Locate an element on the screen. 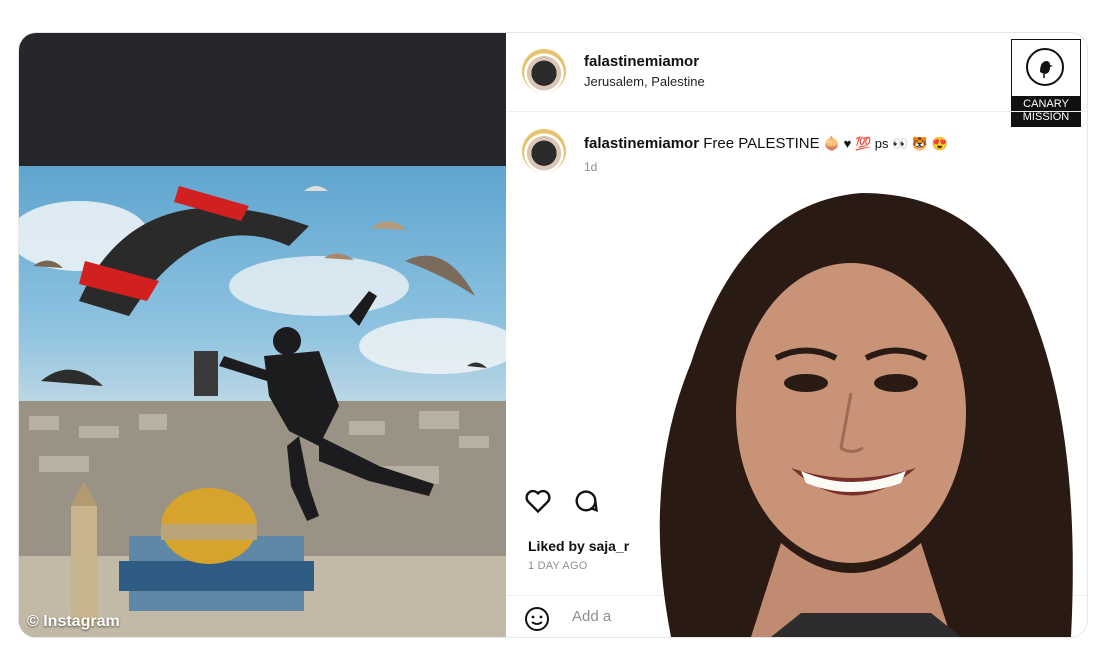  instagram-watermark: © Instagram is located at coordinates (73, 621).